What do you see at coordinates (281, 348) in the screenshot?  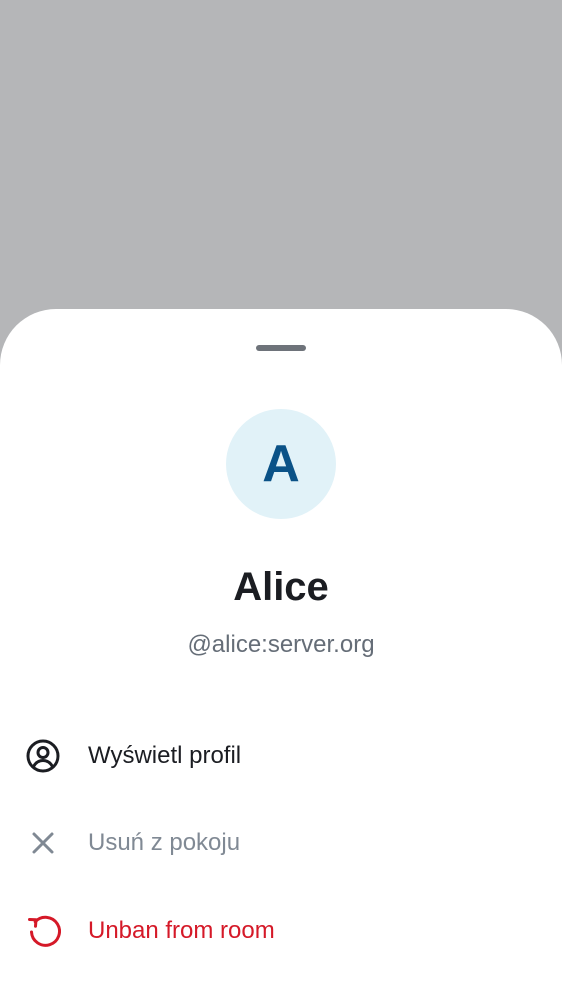 I see `drag-handle` at bounding box center [281, 348].